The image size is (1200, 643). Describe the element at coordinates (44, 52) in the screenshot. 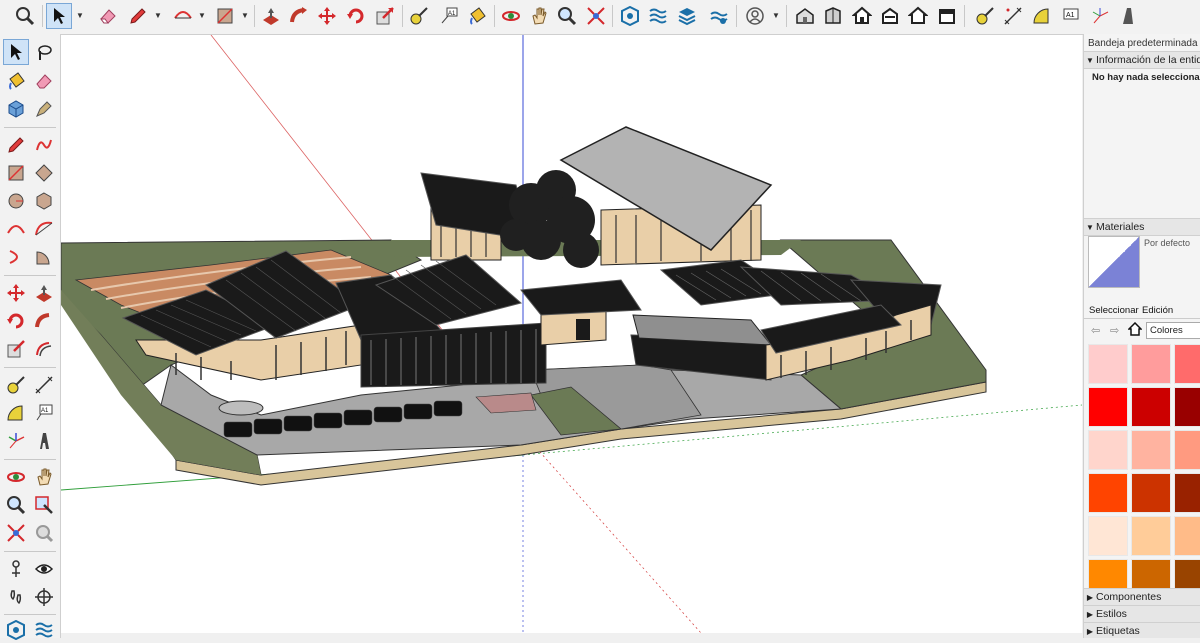

I see `lasso-select-icon` at that location.